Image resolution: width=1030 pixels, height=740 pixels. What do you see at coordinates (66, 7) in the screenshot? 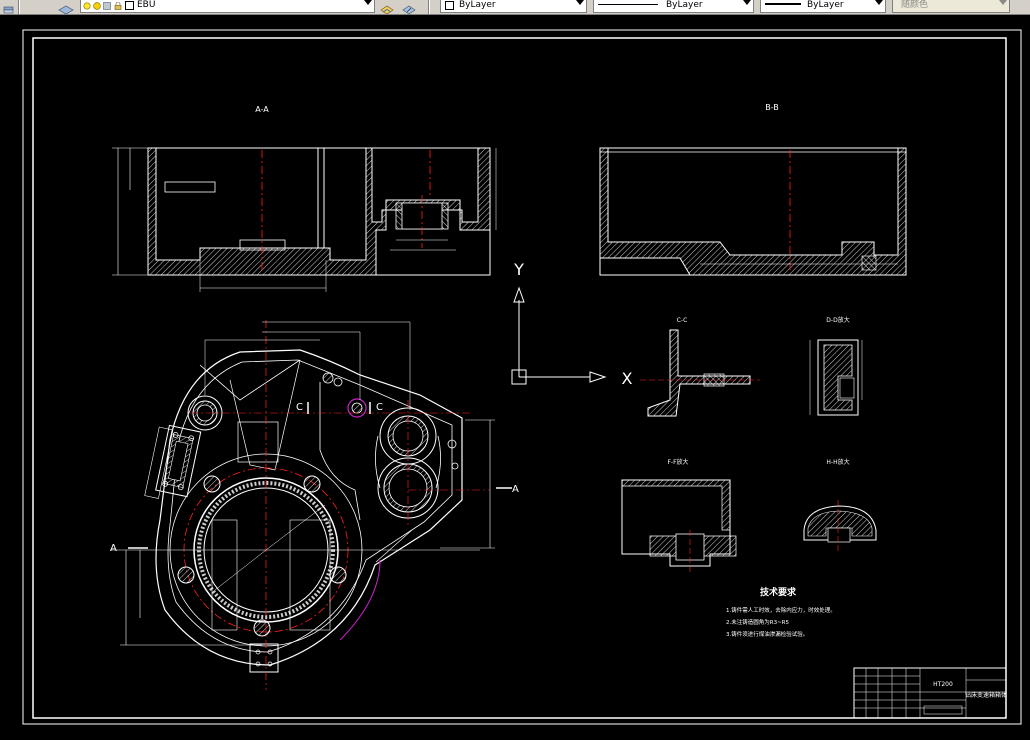
I see `layer-stack-icon` at bounding box center [66, 7].